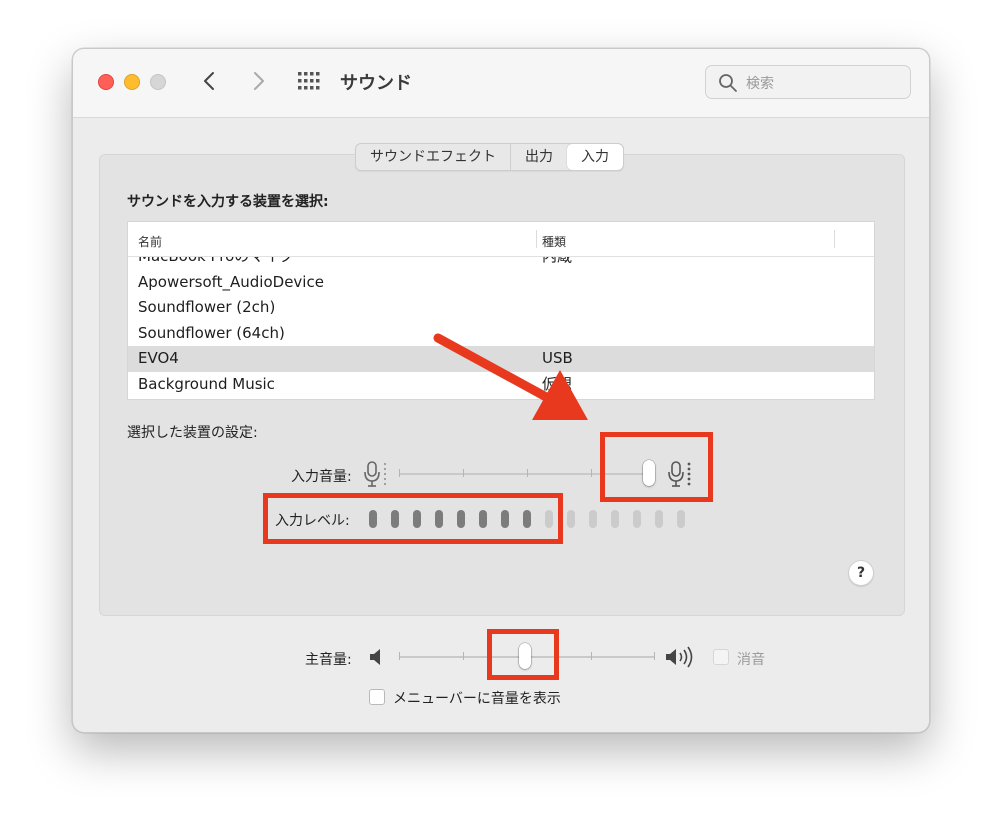 The width and height of the screenshot is (1000, 827). Describe the element at coordinates (656, 467) in the screenshot. I see `annotation-box-input-volume` at that location.